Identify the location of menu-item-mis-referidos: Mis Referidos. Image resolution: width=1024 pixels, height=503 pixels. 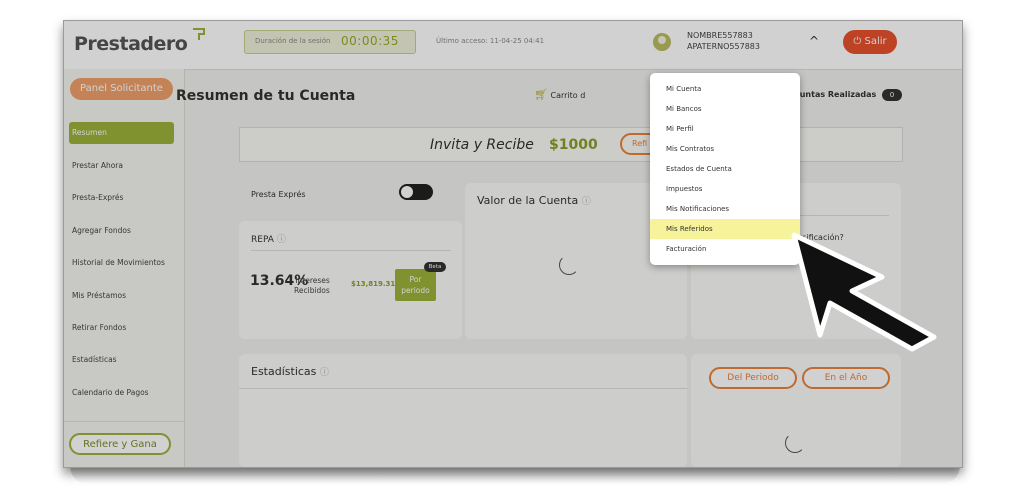
(725, 229).